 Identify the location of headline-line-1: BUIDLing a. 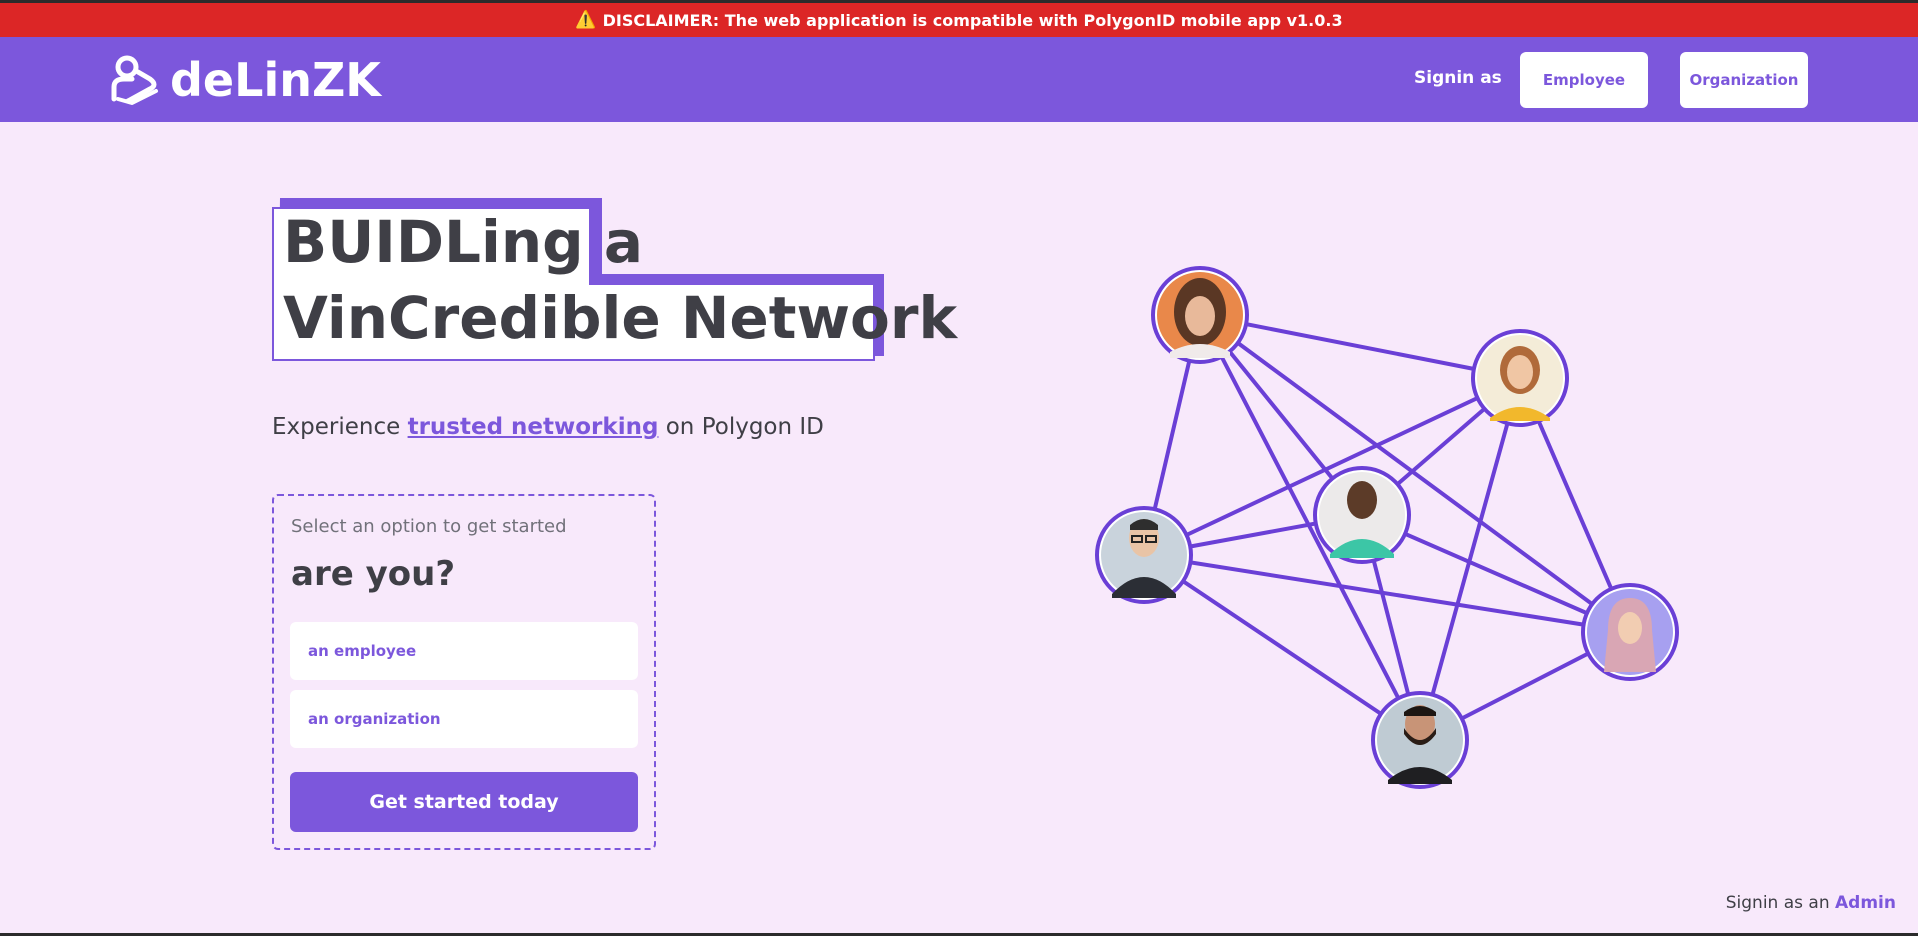
(463, 242).